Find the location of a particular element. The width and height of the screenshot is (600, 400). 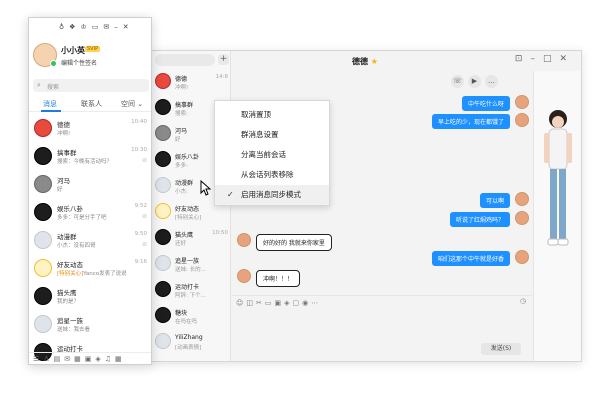

conversation-preview: 小杰：没有四哥 is located at coordinates (97, 245).